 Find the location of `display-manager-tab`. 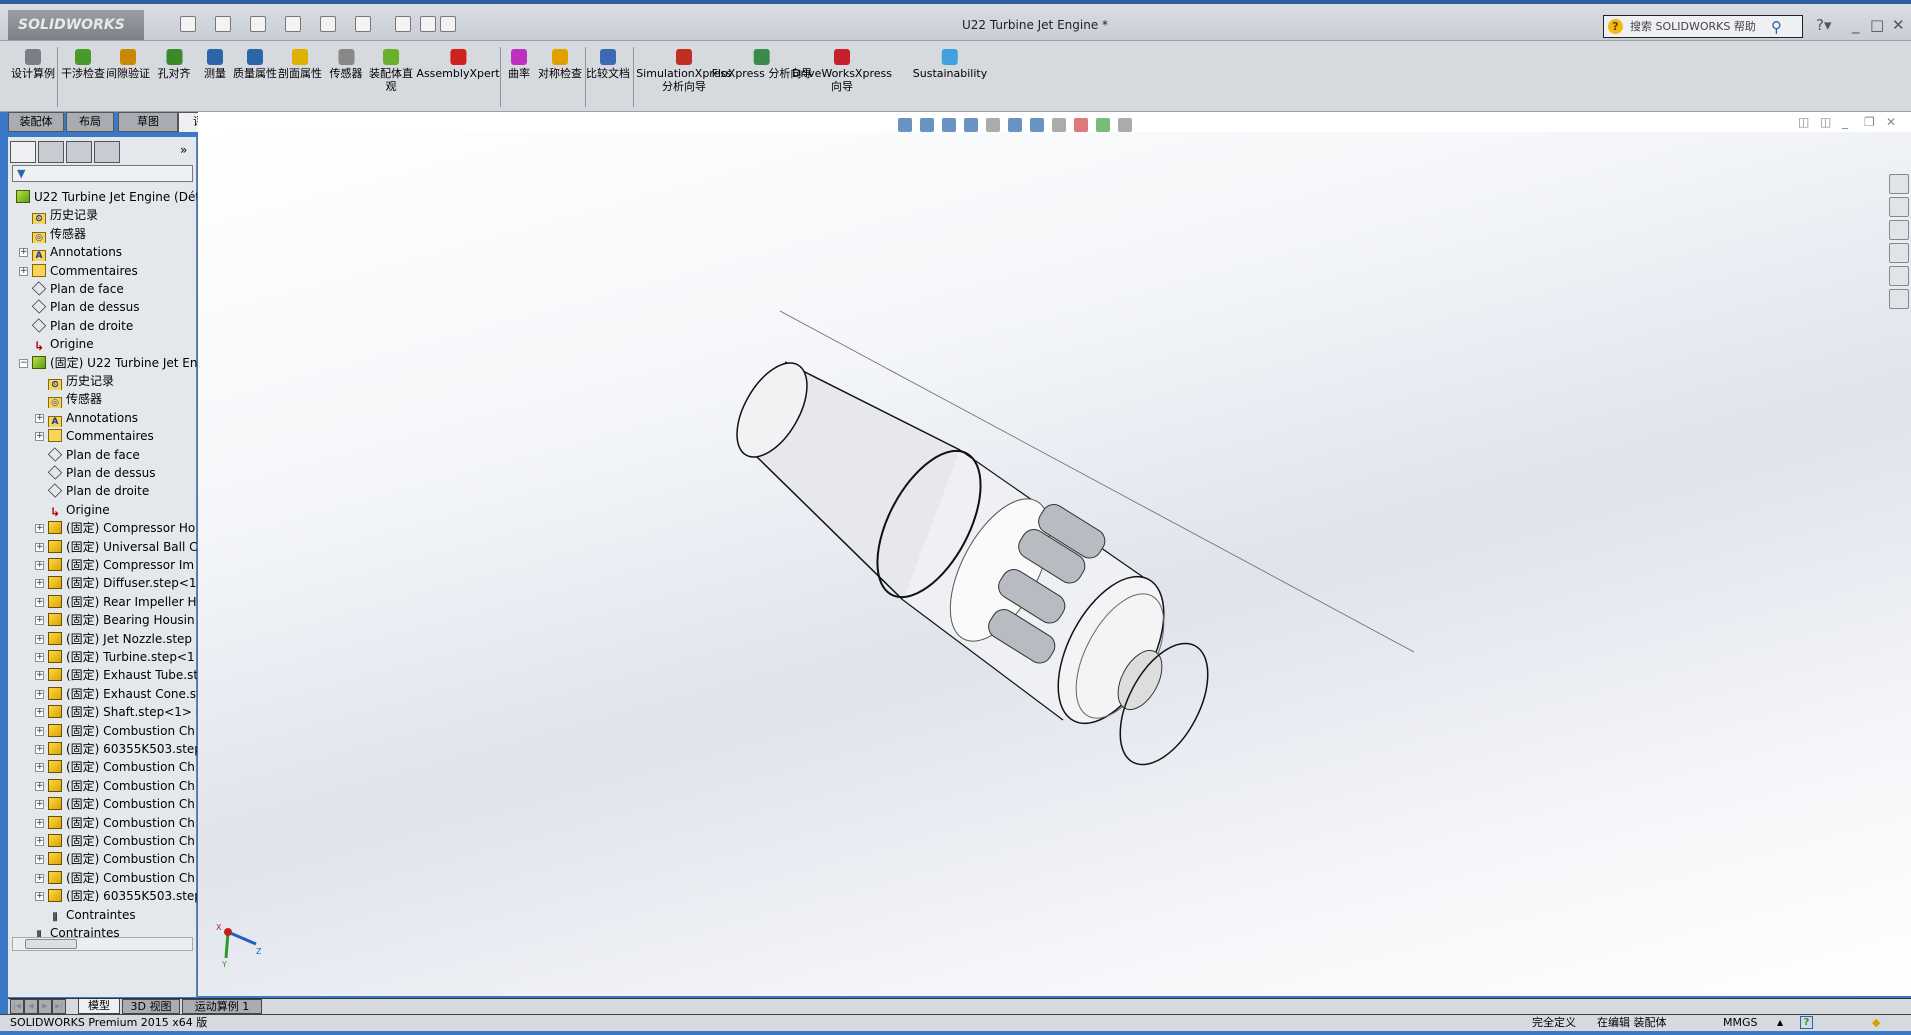

display-manager-tab is located at coordinates (107, 152).